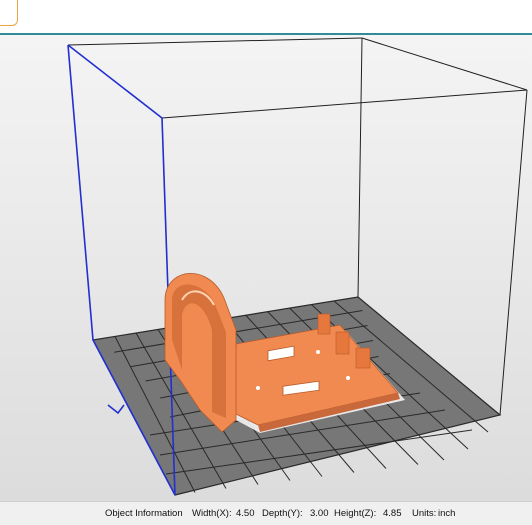 This screenshot has height=525, width=532. What do you see at coordinates (424, 513) in the screenshot?
I see `units-label: Units:` at bounding box center [424, 513].